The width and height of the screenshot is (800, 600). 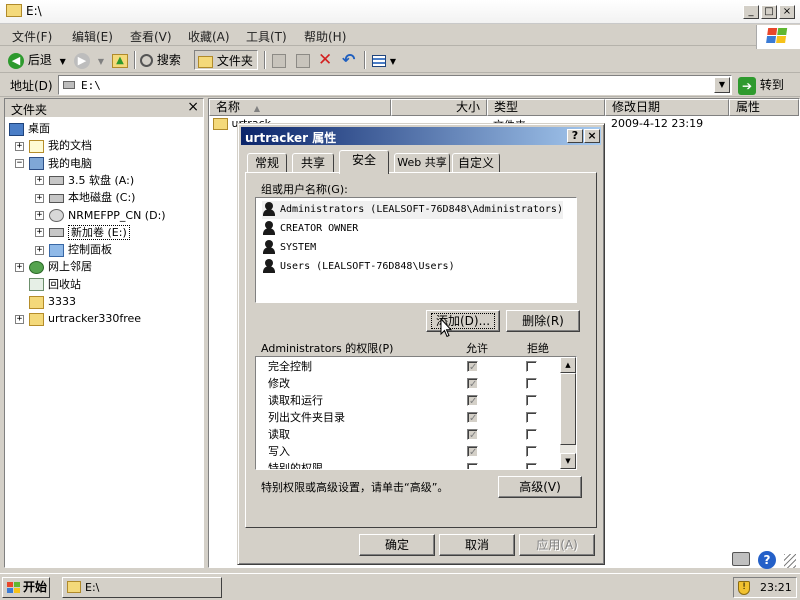 What do you see at coordinates (406, 452) in the screenshot?
I see `permission-row: 写入` at bounding box center [406, 452].